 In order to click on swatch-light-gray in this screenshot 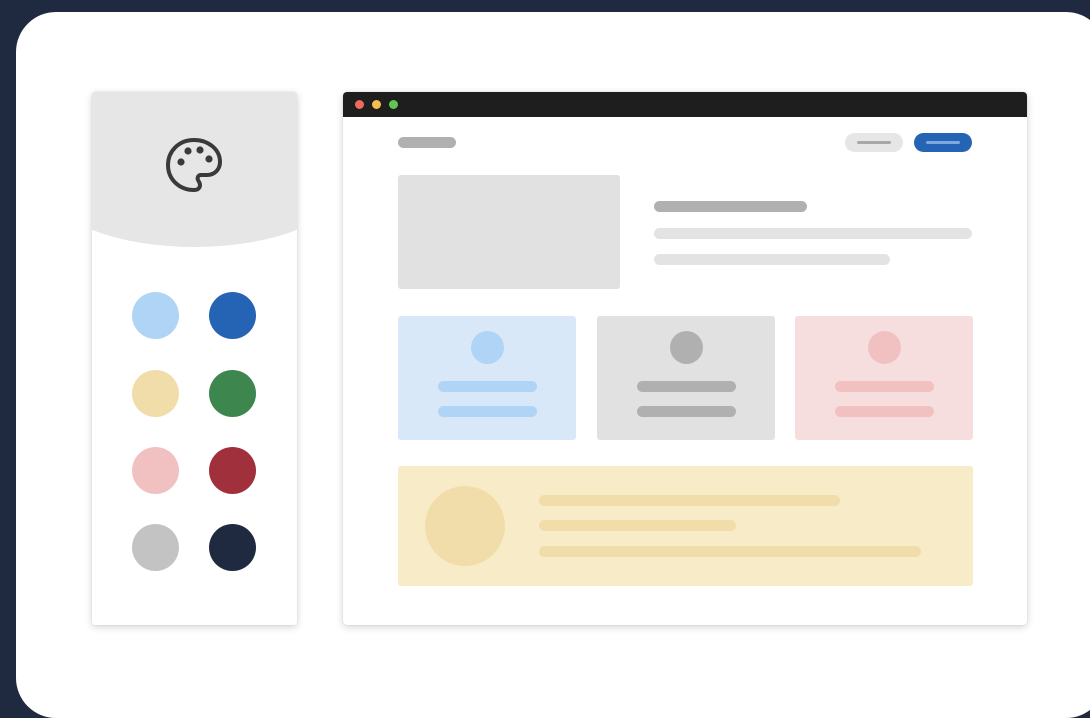, I will do `click(155, 547)`.